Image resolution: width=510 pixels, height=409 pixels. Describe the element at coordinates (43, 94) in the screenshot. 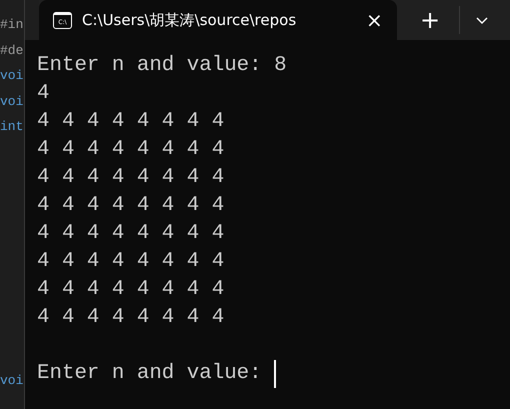

I see `output-line: 4` at that location.